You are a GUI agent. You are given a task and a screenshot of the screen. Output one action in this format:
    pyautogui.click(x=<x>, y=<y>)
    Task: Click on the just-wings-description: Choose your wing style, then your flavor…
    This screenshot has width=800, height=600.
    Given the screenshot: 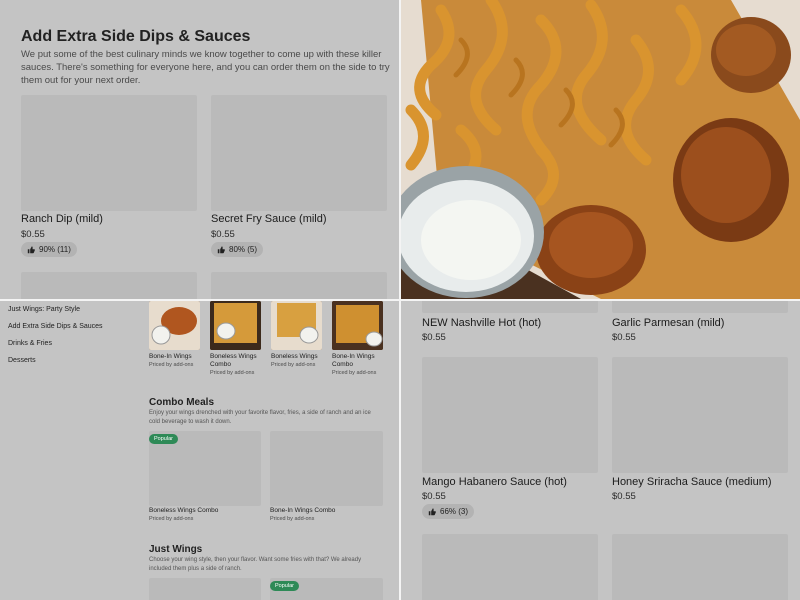 What is the action you would take?
    pyautogui.click(x=255, y=564)
    